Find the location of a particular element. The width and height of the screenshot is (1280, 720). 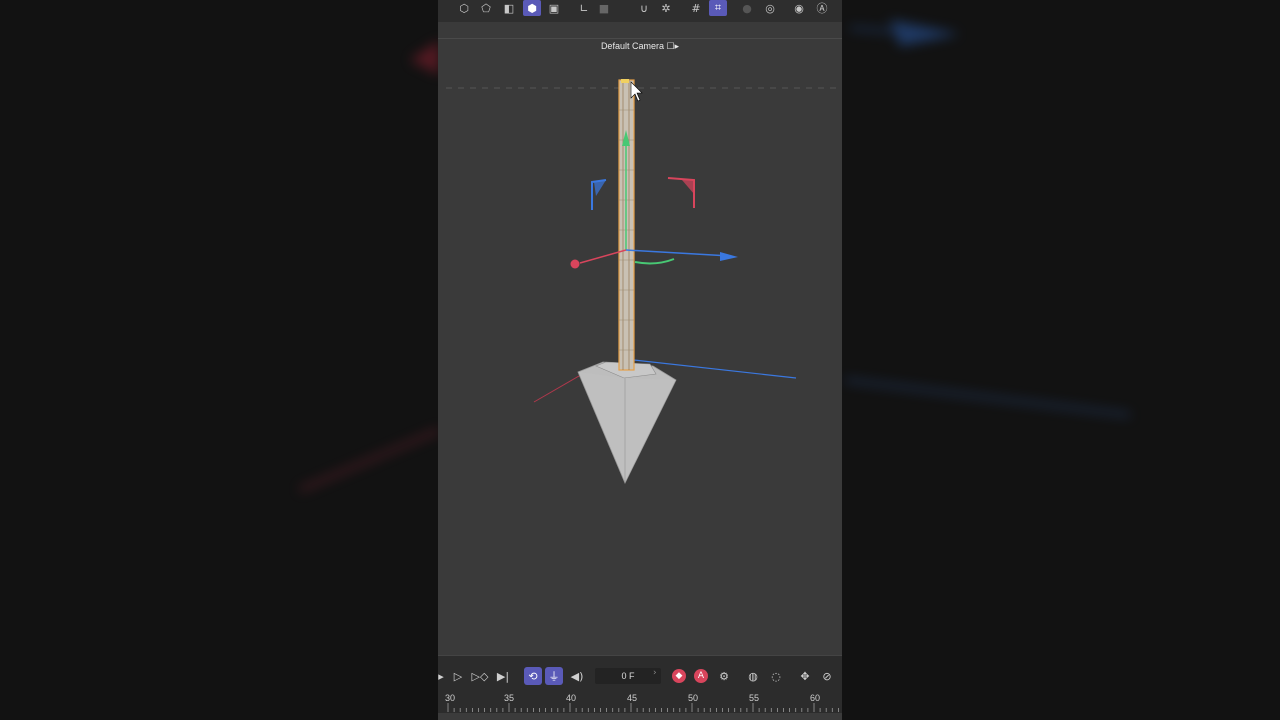

toolbar-divider is located at coordinates (640, 38).